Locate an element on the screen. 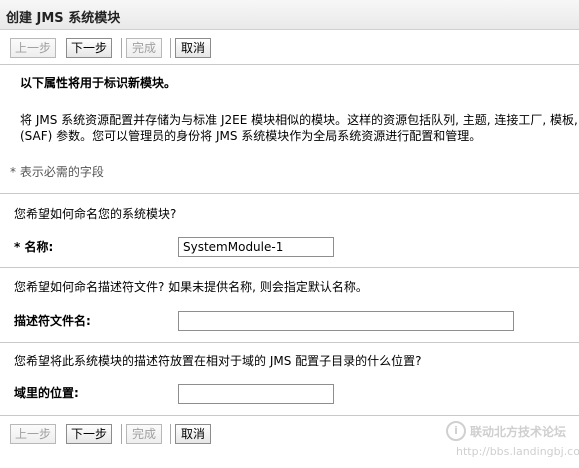 This screenshot has height=468, width=579. next-button-bottom: 下一步 is located at coordinates (89, 434).